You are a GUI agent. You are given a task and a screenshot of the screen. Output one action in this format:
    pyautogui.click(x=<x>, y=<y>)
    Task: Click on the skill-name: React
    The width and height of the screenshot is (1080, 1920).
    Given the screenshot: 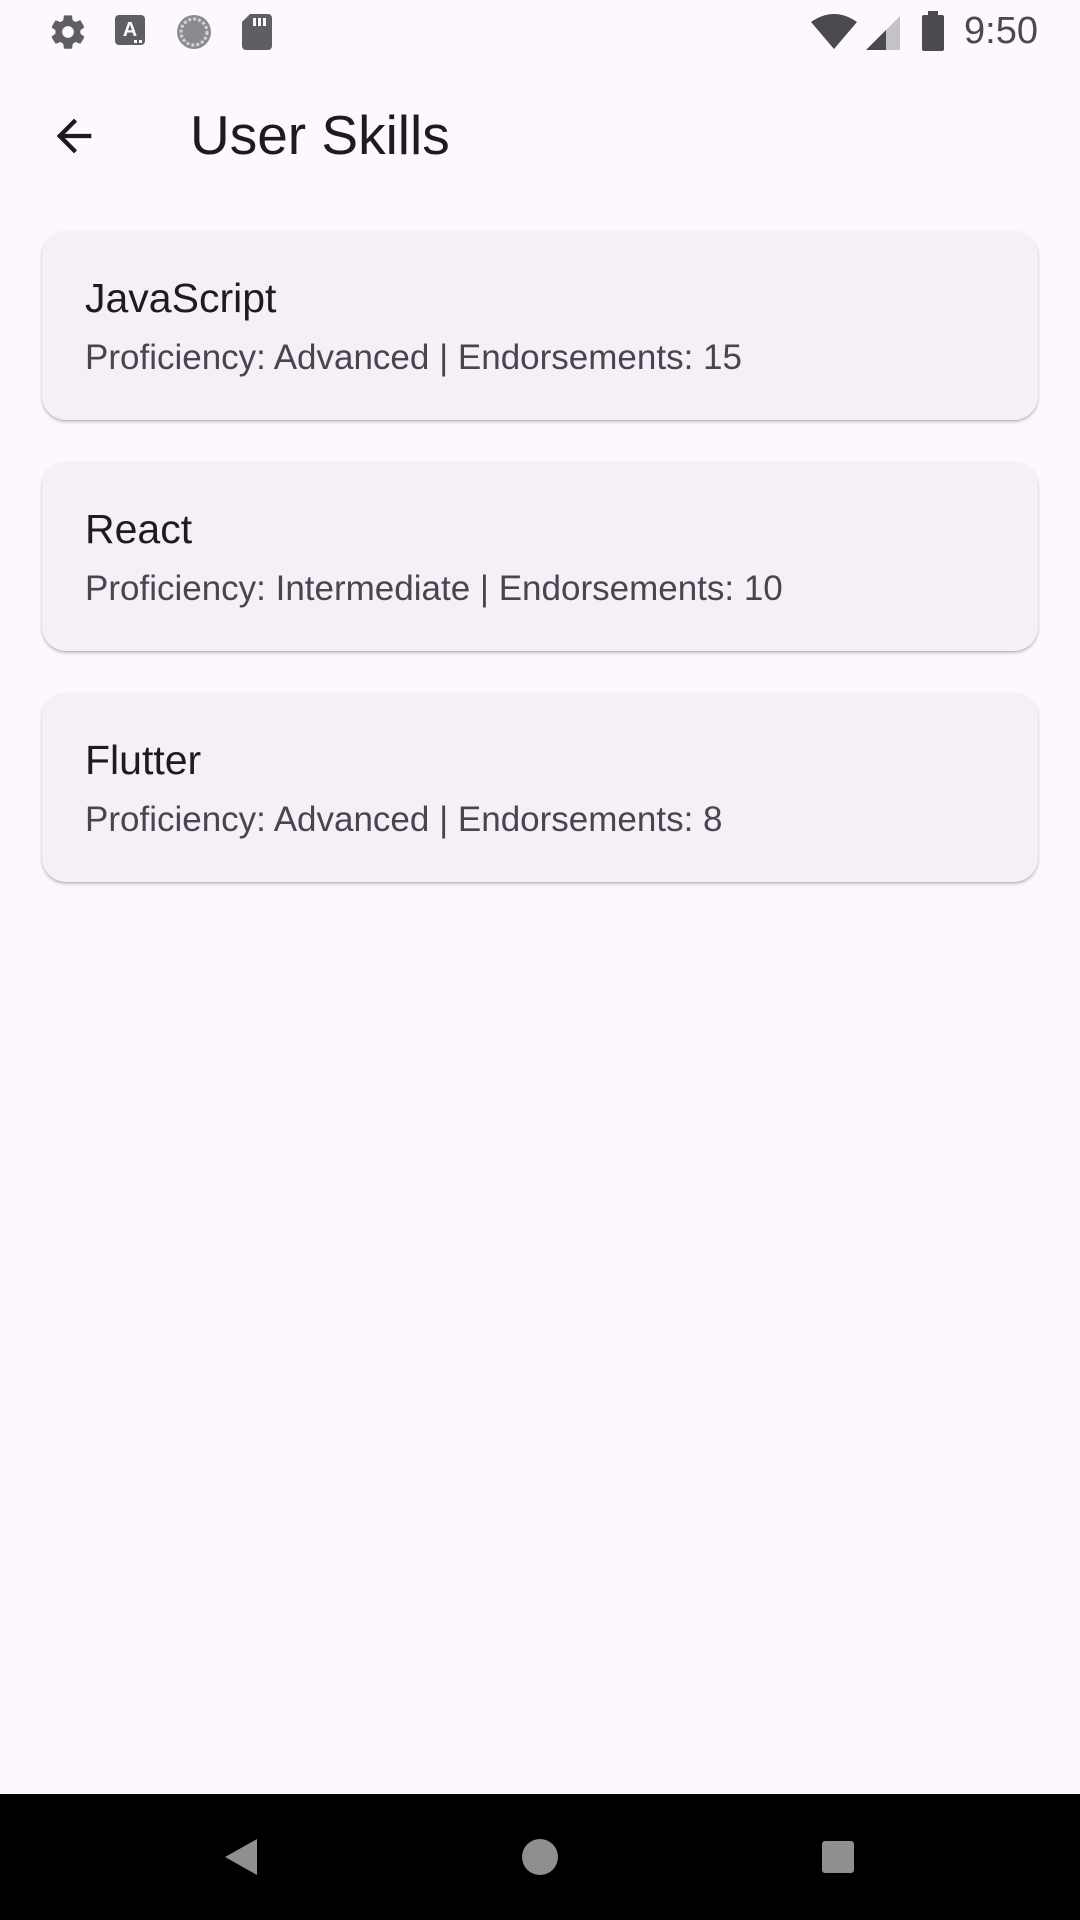 What is the action you would take?
    pyautogui.click(x=139, y=529)
    